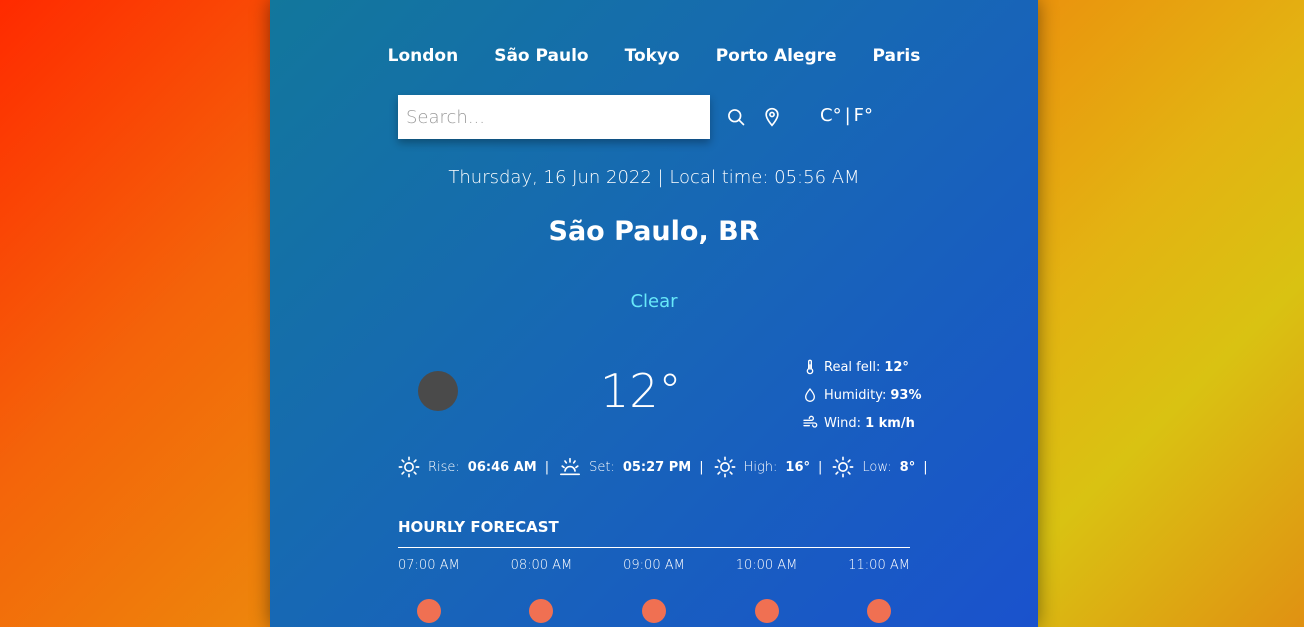 The width and height of the screenshot is (1304, 627). I want to click on wind-icon, so click(810, 421).